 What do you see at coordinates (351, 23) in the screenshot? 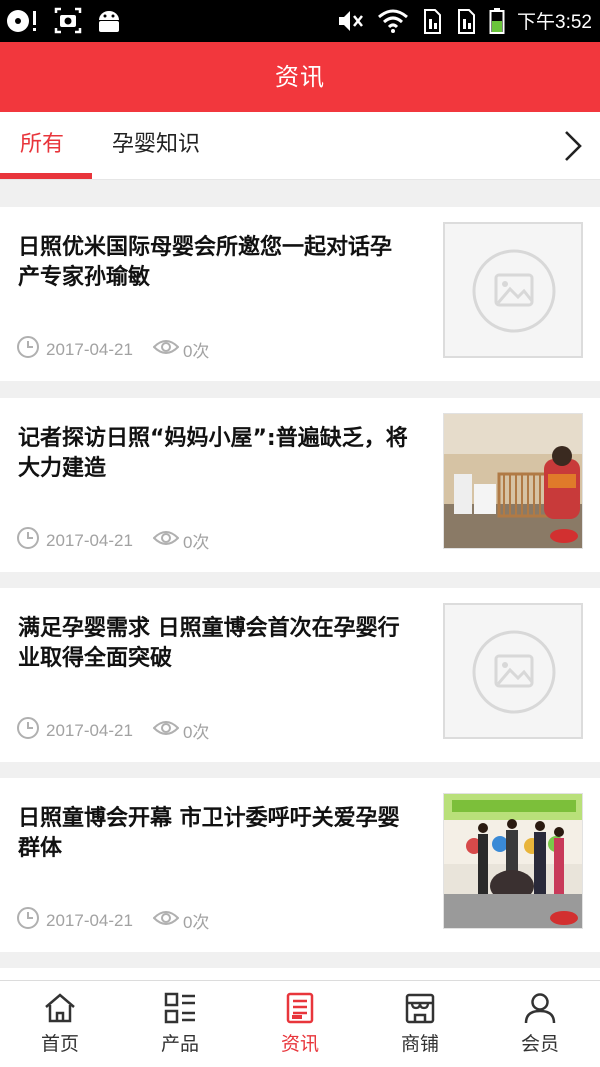
I see `mute-icon` at bounding box center [351, 23].